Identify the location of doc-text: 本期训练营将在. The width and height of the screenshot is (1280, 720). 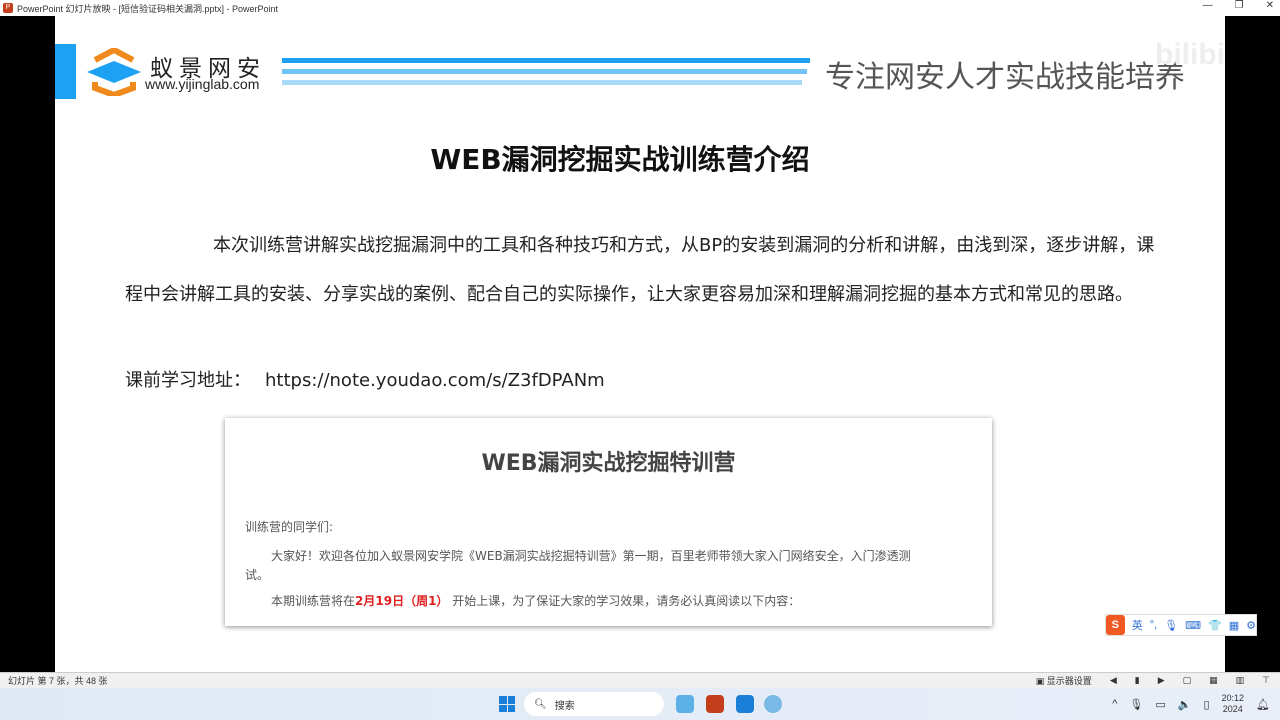
(313, 601).